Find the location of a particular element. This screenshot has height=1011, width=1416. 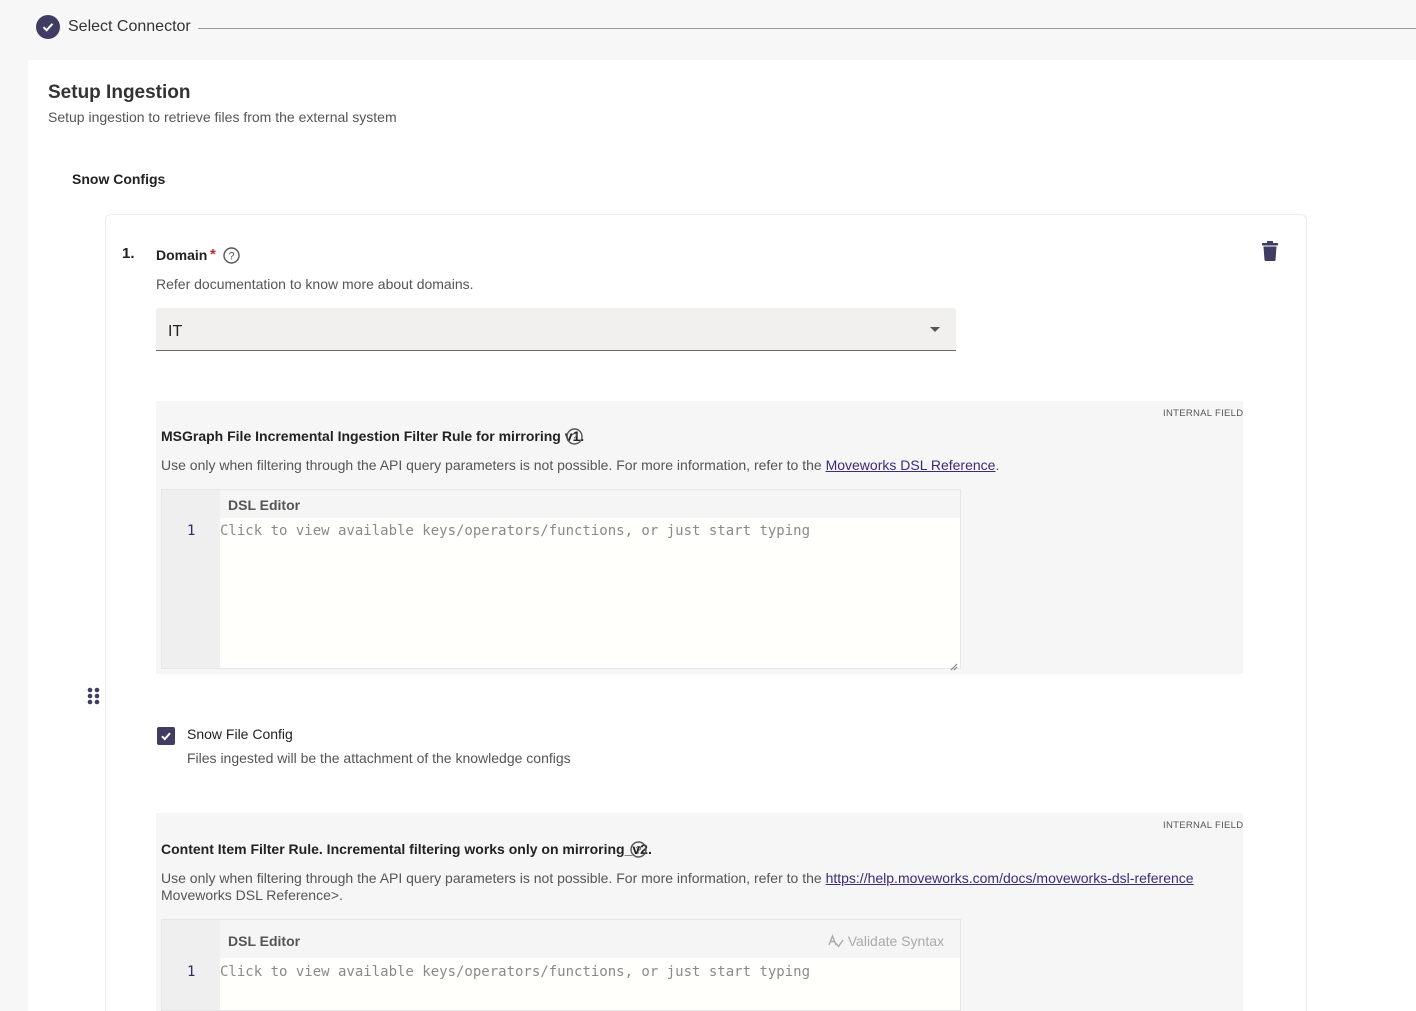

dsl-reference-link: Moveworks DSL Reference is located at coordinates (911, 465).